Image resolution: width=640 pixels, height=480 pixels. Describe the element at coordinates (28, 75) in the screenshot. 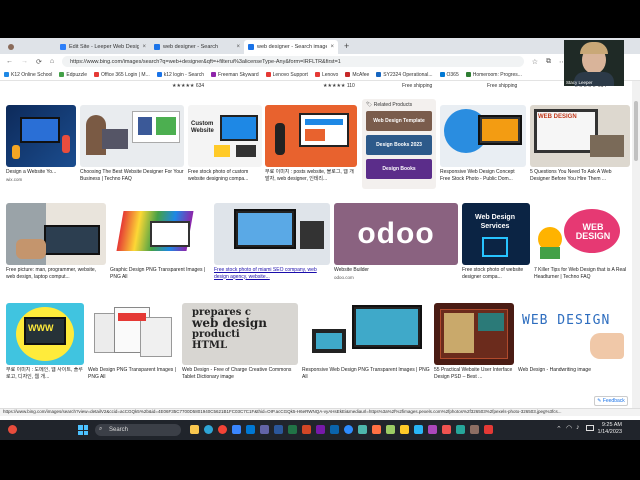

I see `bookmark-item: K12 Online School` at that location.